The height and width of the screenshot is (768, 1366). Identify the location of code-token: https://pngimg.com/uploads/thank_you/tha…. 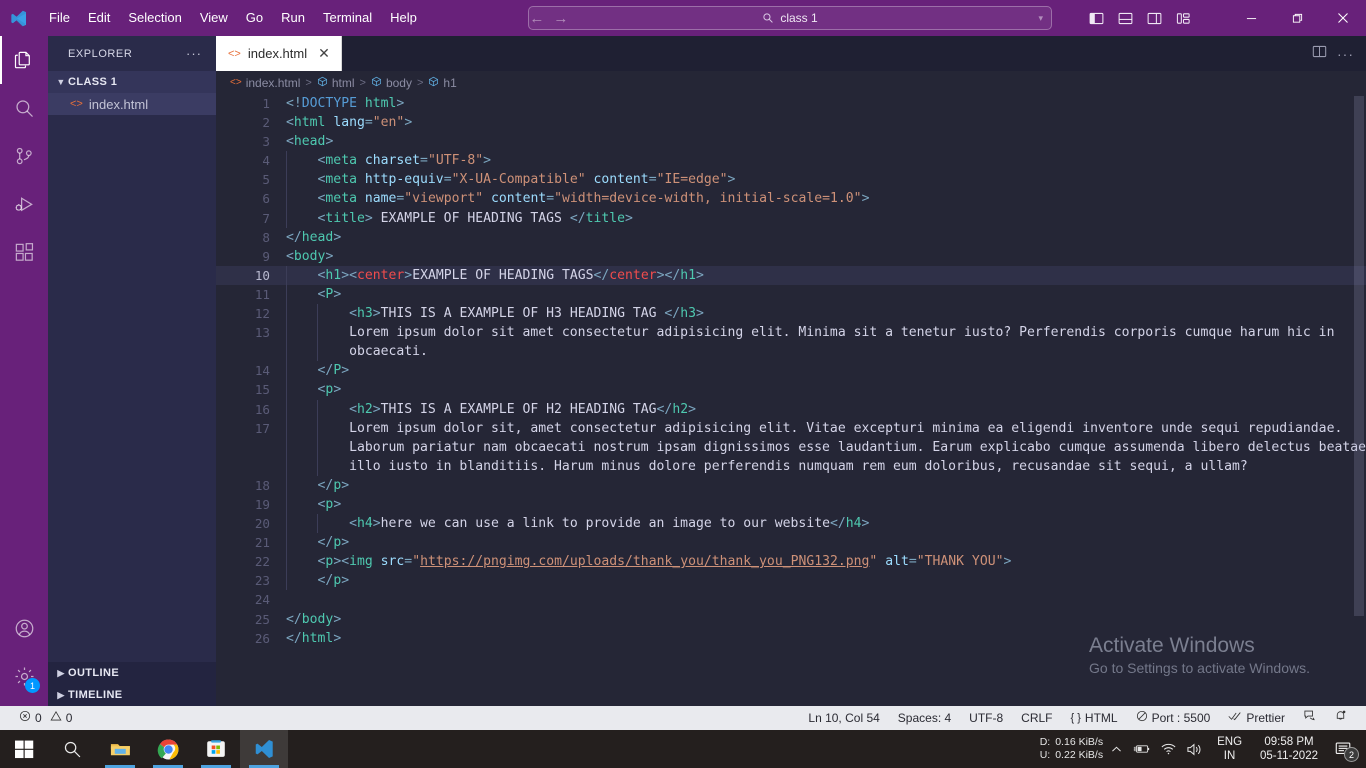
(644, 561).